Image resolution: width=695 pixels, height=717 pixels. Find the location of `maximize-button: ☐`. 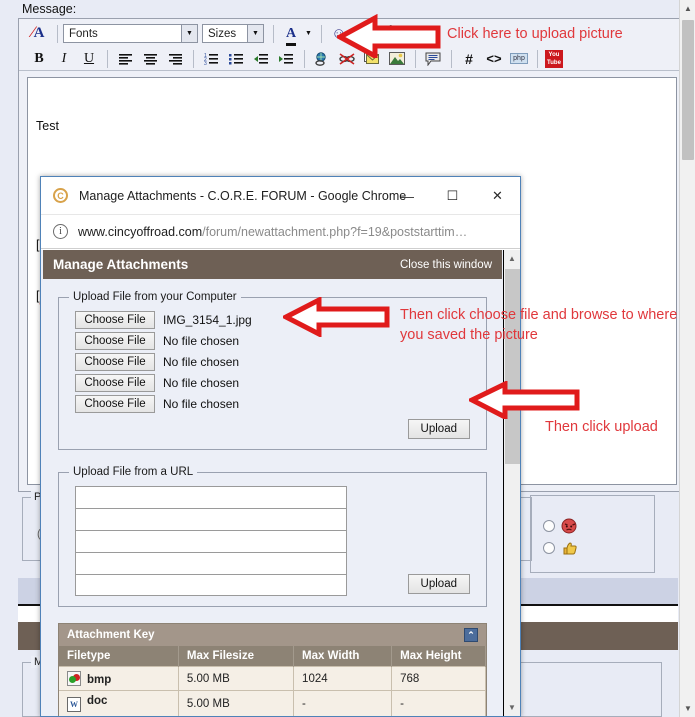

maximize-button: ☐ is located at coordinates (452, 196).